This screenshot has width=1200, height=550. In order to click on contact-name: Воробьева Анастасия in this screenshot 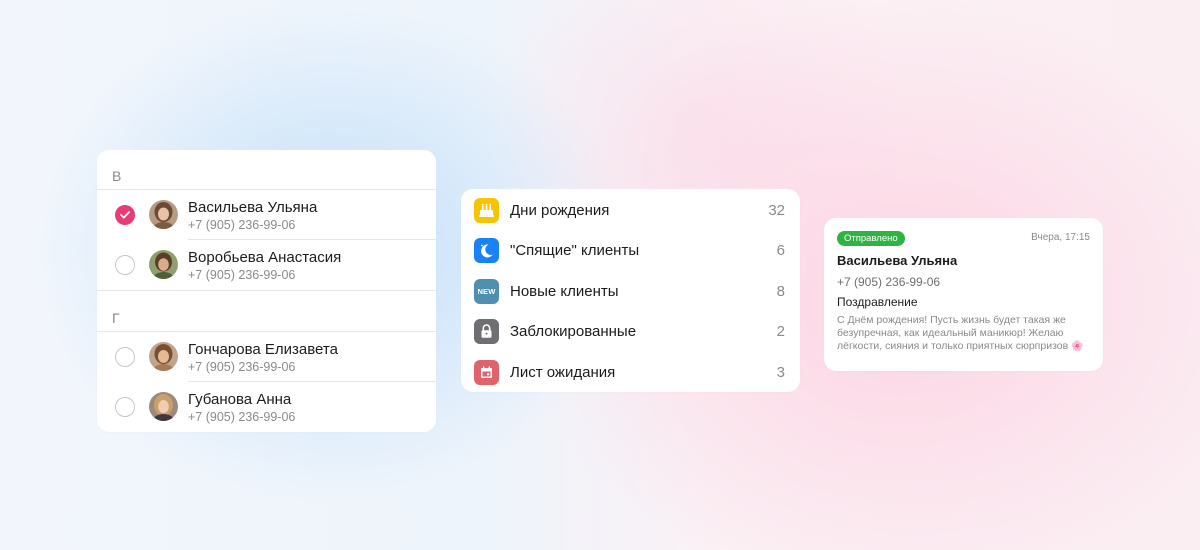, I will do `click(265, 257)`.